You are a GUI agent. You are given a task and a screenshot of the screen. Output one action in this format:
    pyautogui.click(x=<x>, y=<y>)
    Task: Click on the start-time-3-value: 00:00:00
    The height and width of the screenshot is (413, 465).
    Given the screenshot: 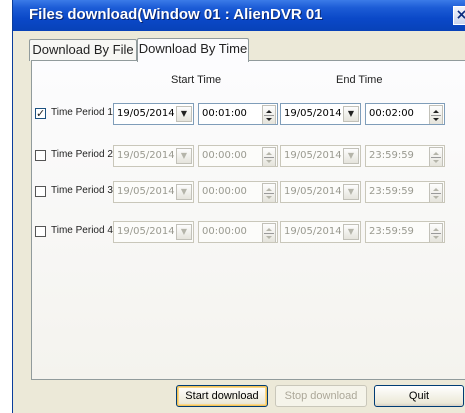 What is the action you would take?
    pyautogui.click(x=224, y=191)
    